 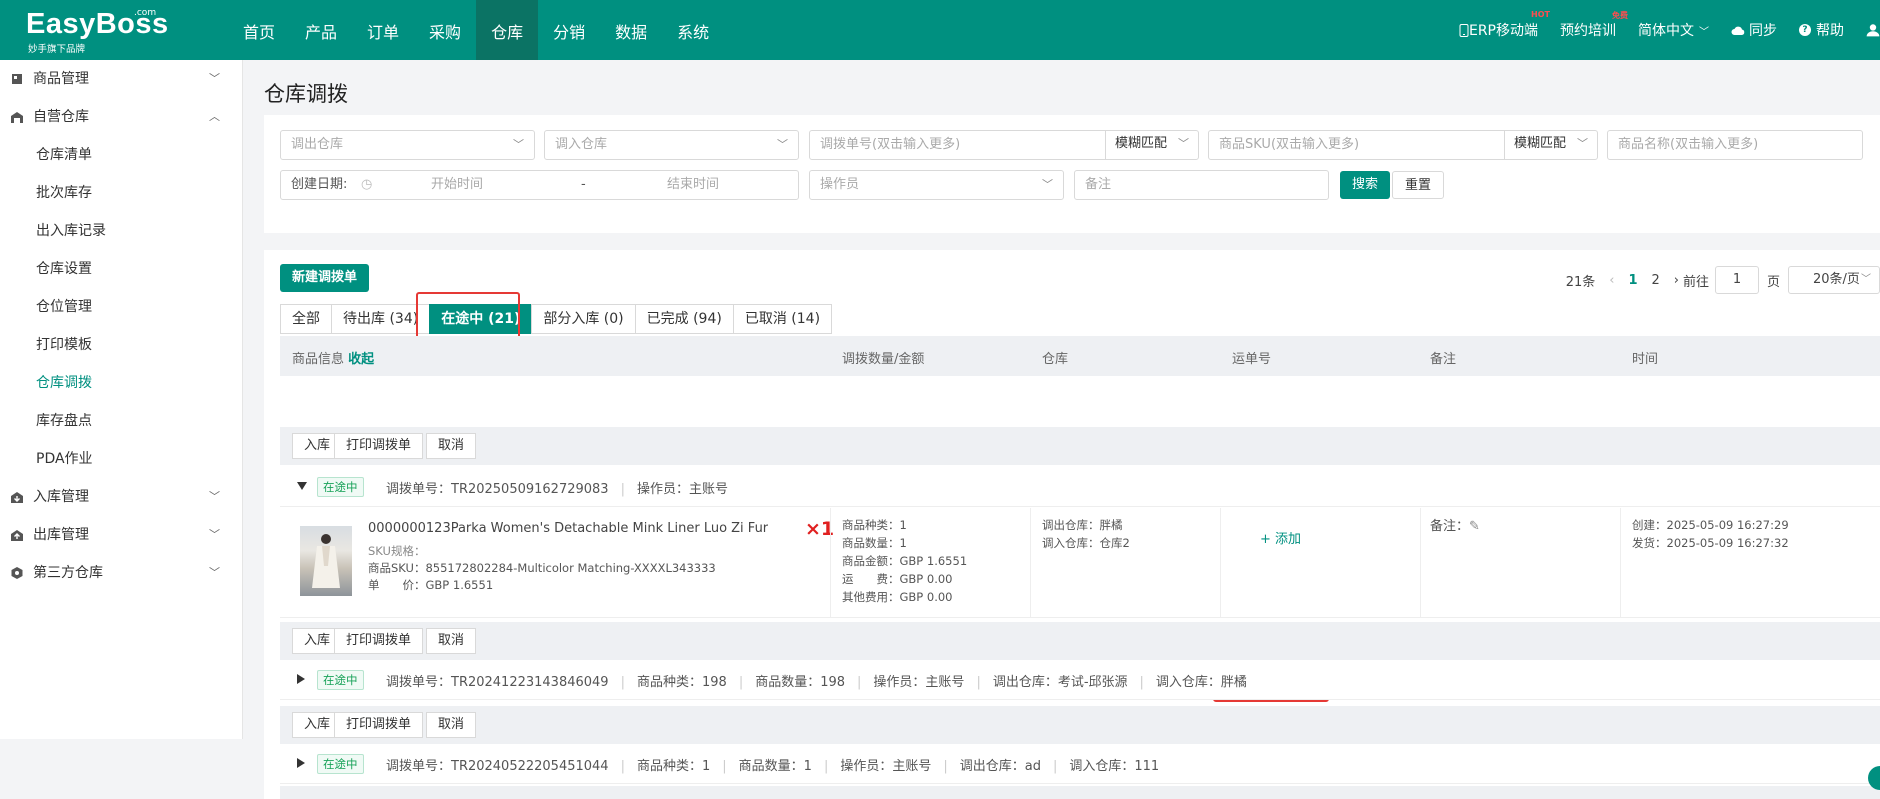 I want to click on in-warehouse-select: 调入仓库 ﹀, so click(x=671, y=145).